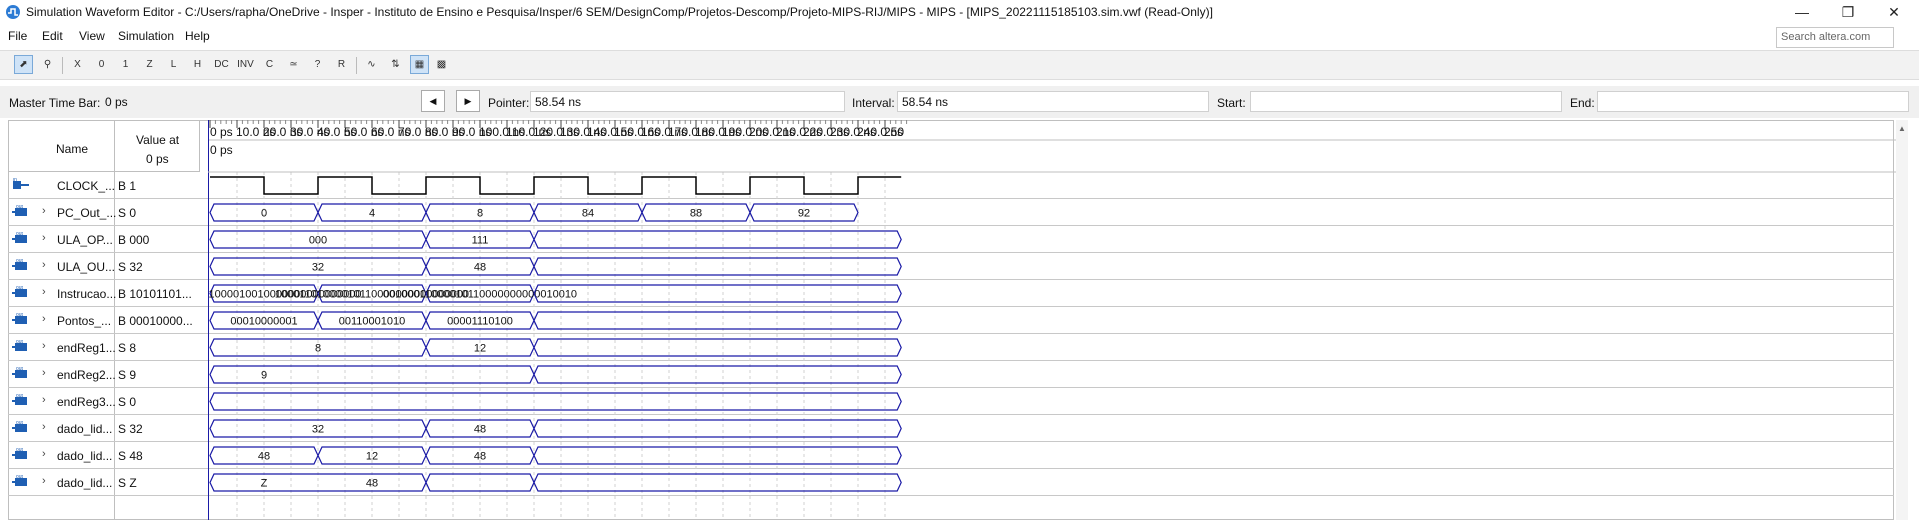 The image size is (1919, 526). I want to click on toolbar: ⬈ ⚲ X 0 1 Z L H DC INV C ≃ ? R ∿ ⇅ ▦ ▩, so click(959, 65).